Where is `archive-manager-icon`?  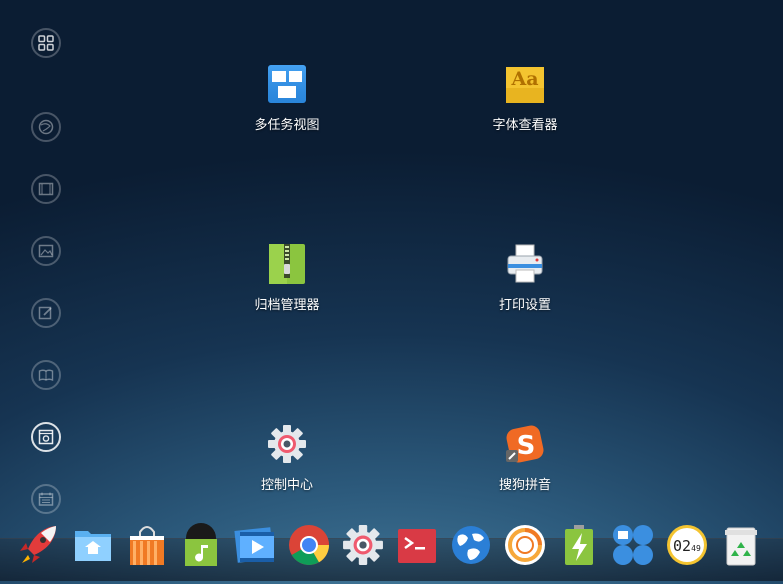 archive-manager-icon is located at coordinates (287, 264).